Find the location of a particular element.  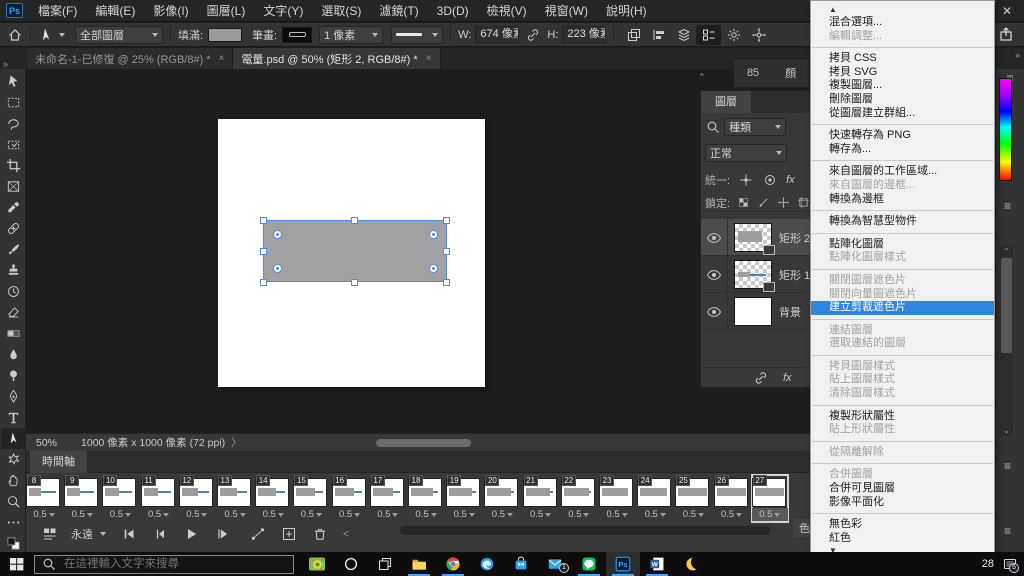

menu-9: 檢視(V) is located at coordinates (507, 11).